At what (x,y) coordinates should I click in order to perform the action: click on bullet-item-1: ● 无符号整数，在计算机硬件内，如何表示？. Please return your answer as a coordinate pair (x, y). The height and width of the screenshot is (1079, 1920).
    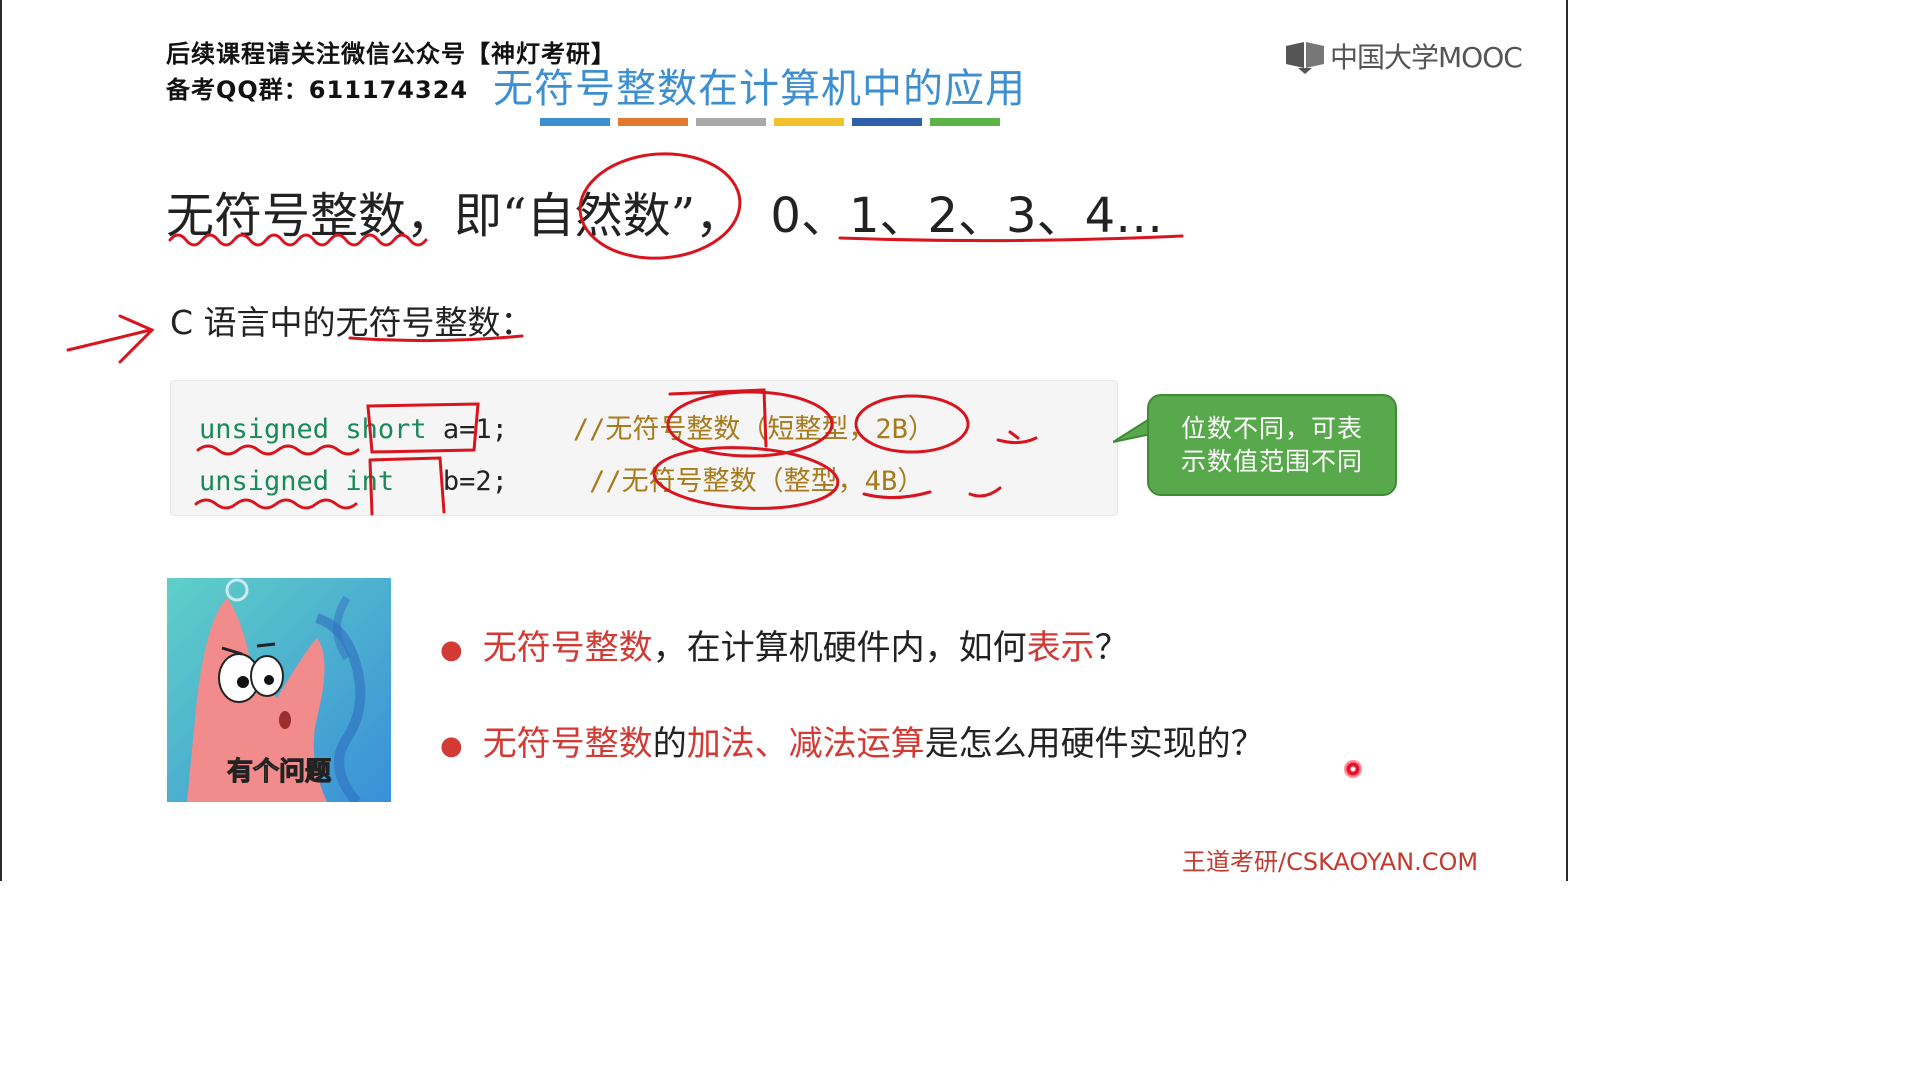
    Looking at the image, I should click on (784, 644).